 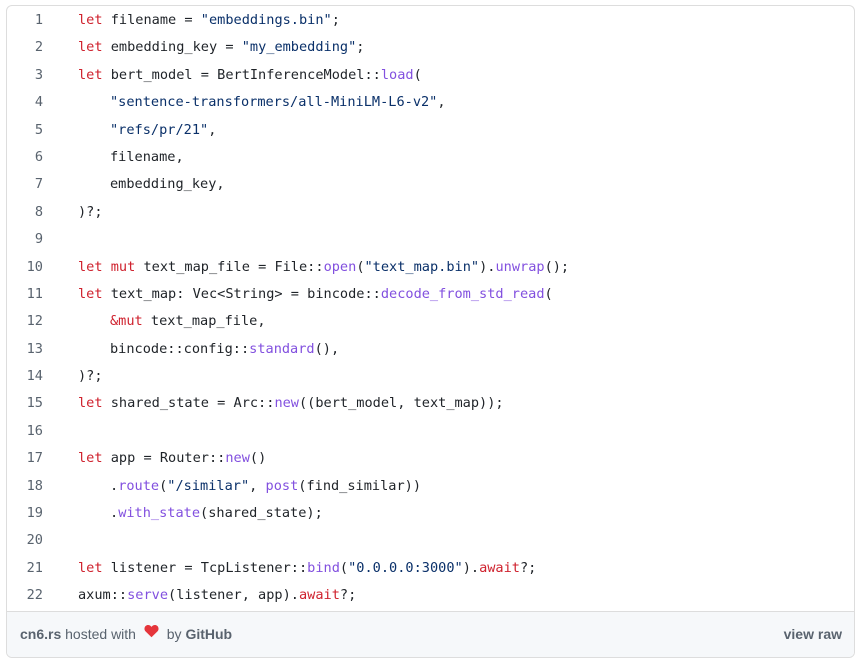 What do you see at coordinates (397, 74) in the screenshot?
I see `function-token: load` at bounding box center [397, 74].